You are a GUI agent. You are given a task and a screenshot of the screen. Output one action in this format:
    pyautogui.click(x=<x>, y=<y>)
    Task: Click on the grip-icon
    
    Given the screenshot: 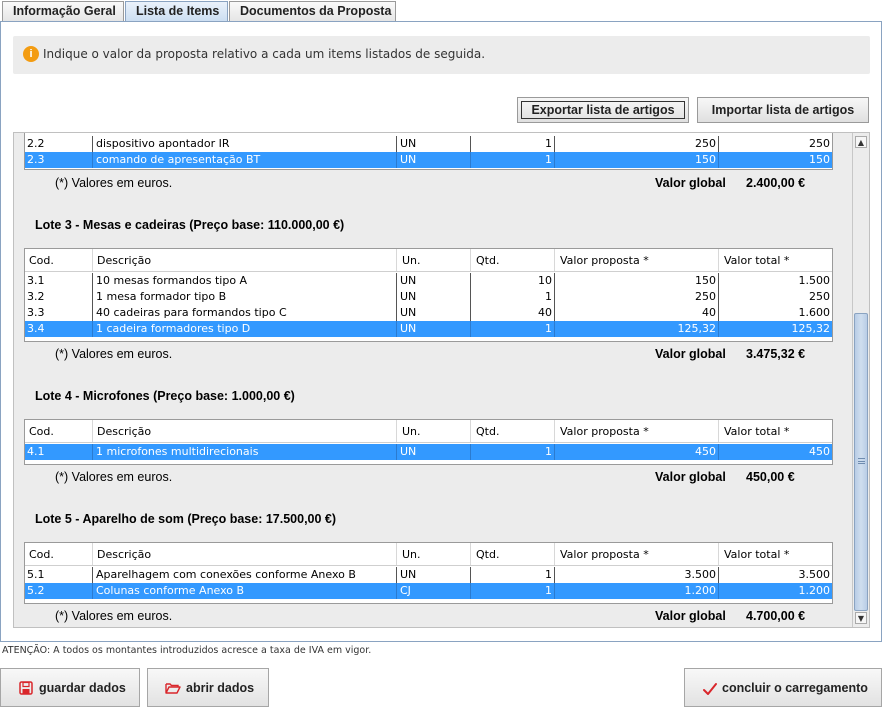 What is the action you would take?
    pyautogui.click(x=861, y=461)
    